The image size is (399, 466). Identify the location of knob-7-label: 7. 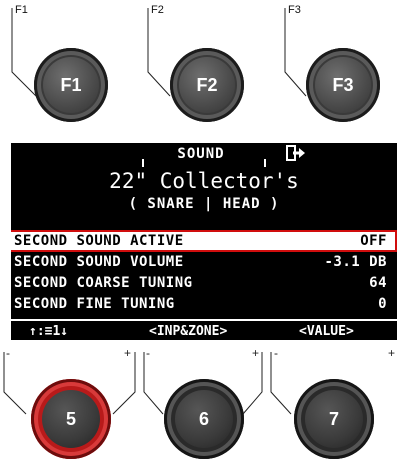
(334, 419).